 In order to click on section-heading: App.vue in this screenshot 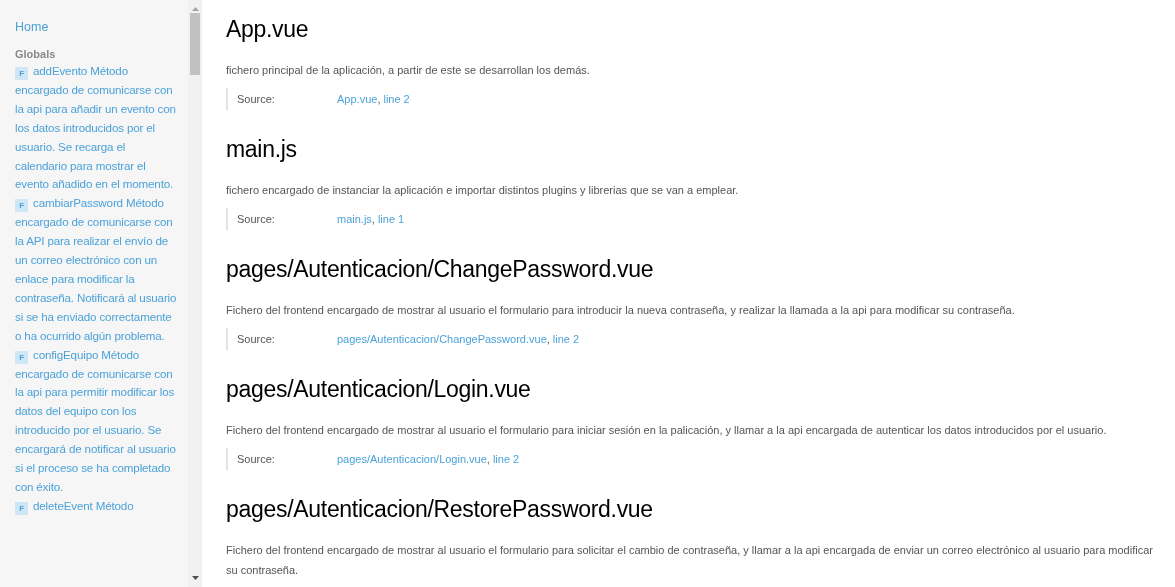, I will do `click(267, 29)`.